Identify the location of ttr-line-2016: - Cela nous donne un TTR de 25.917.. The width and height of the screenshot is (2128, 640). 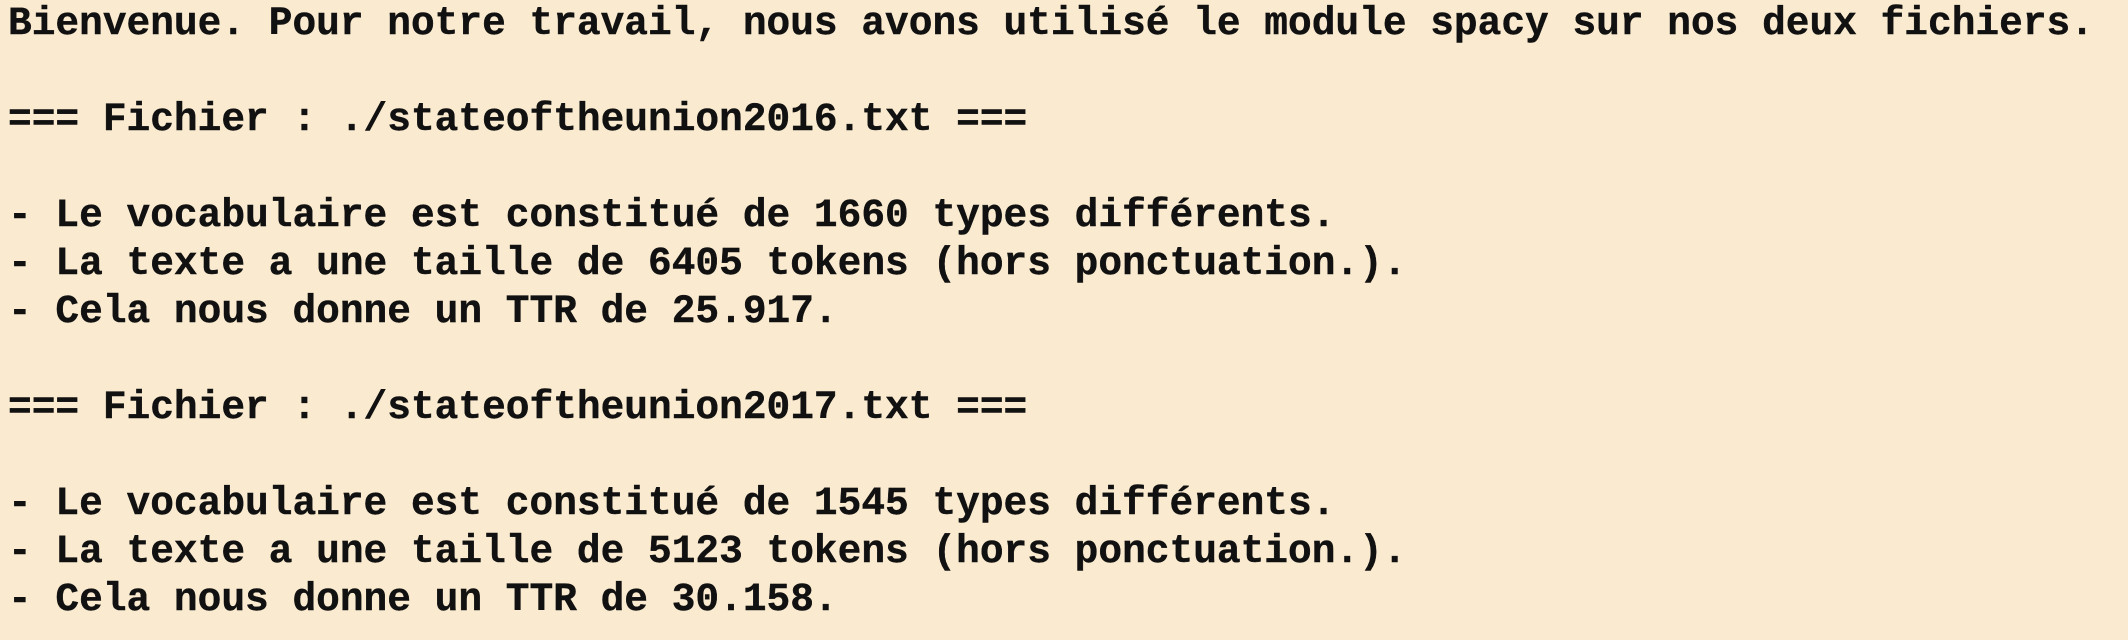
(423, 311).